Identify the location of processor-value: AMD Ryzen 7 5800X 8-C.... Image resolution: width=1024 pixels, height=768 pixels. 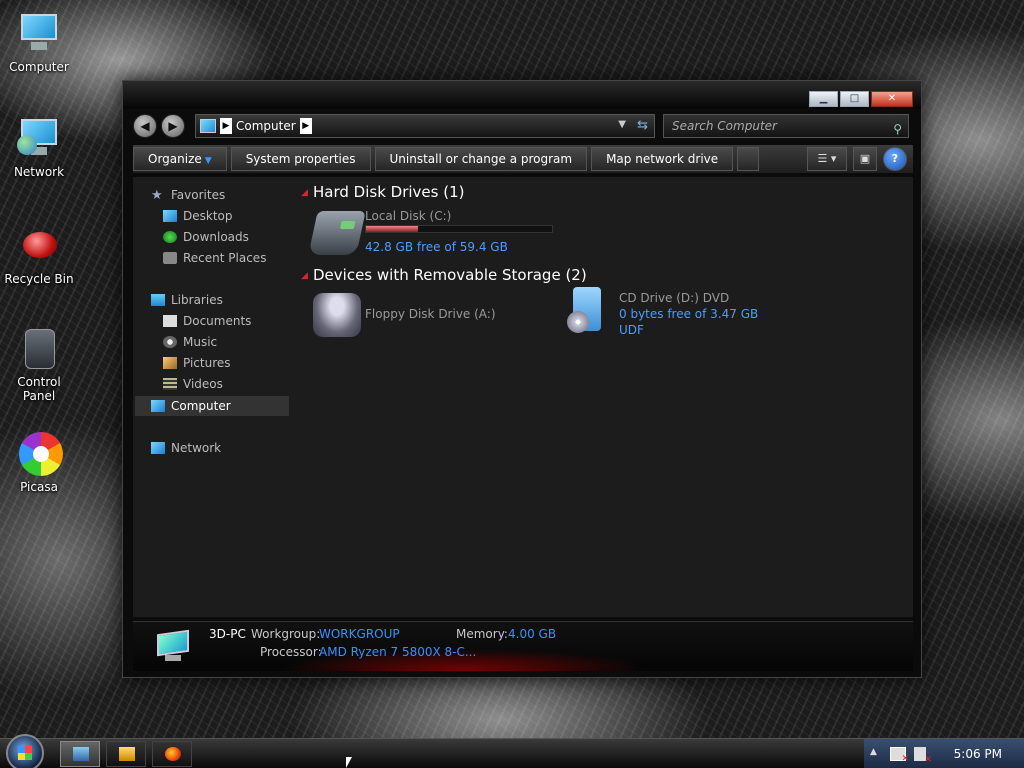
(398, 652).